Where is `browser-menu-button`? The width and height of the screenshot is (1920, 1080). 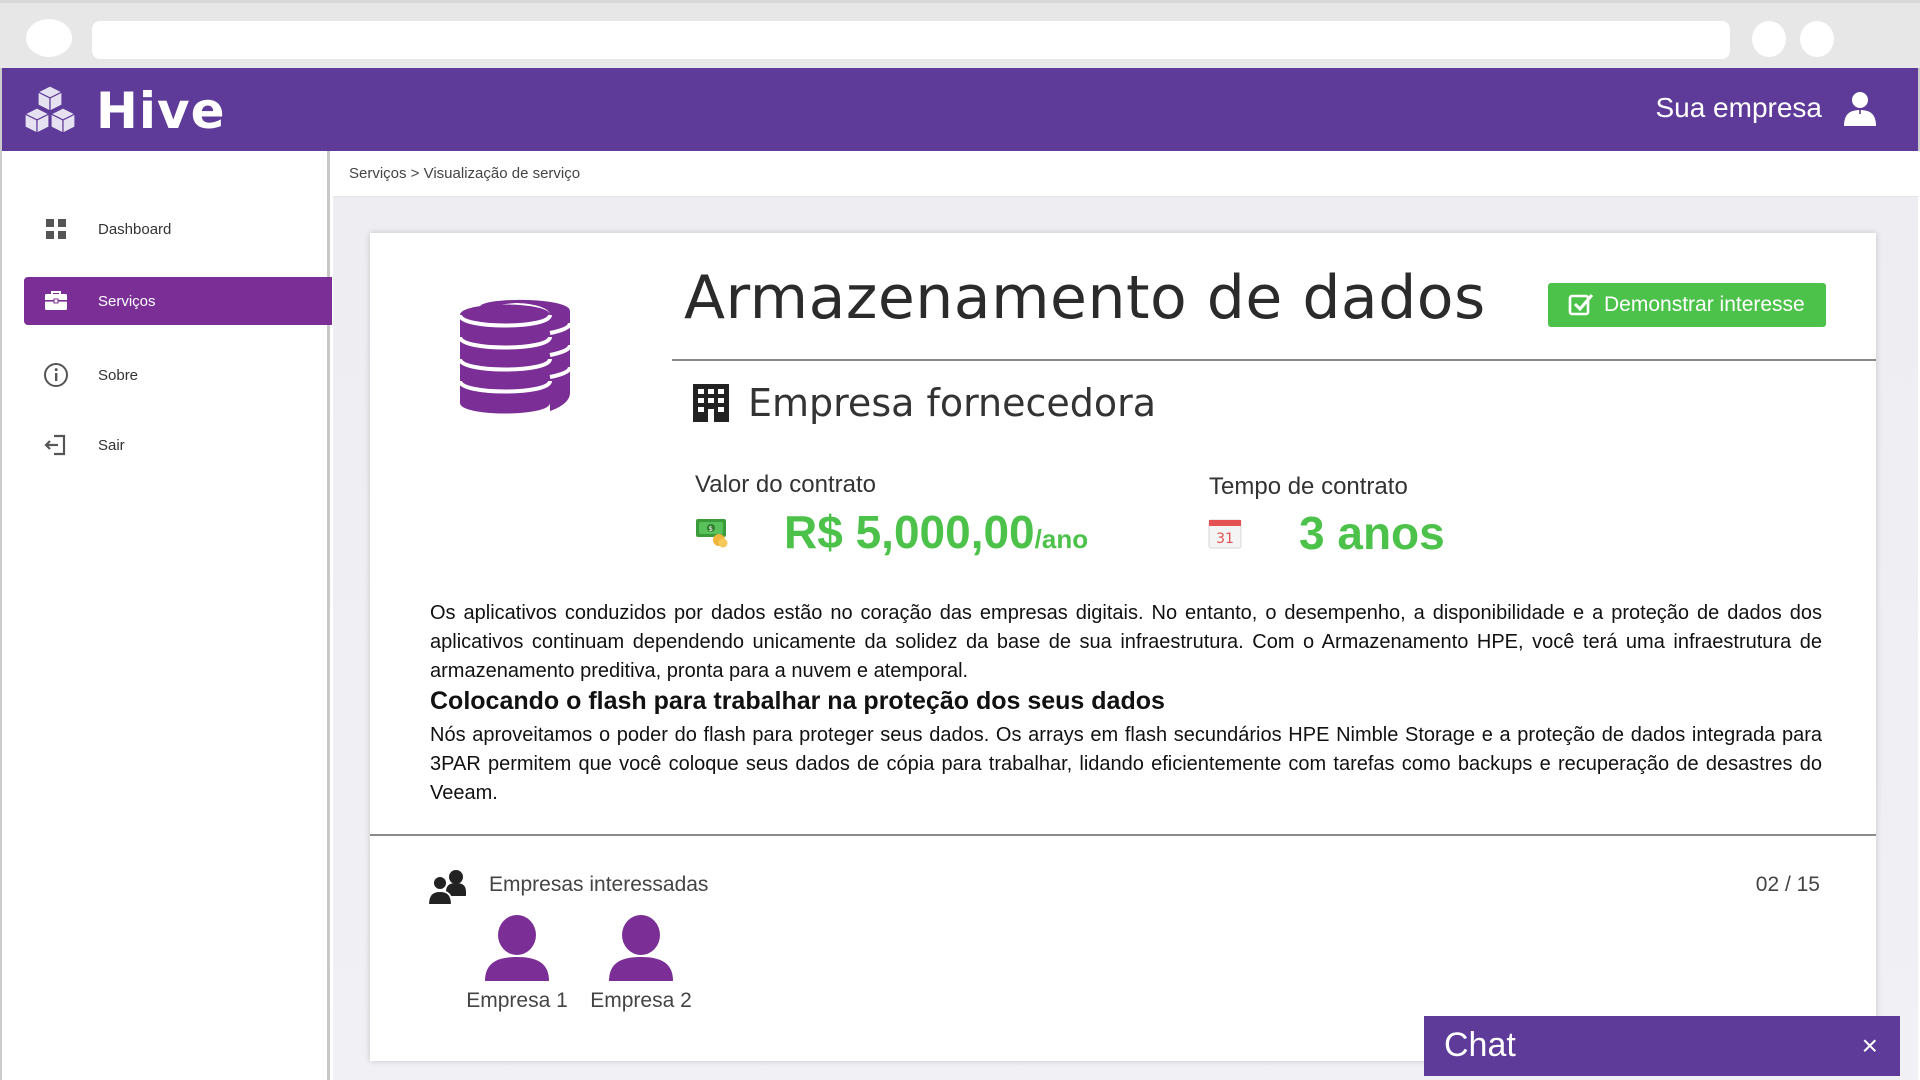
browser-menu-button is located at coordinates (49, 38).